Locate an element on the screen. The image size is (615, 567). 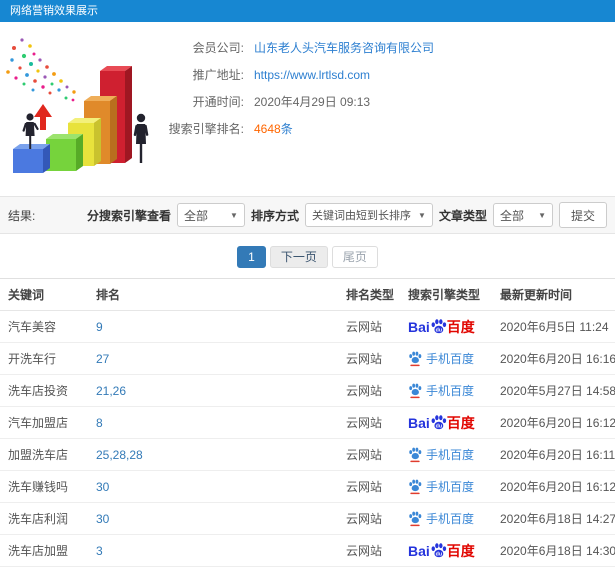
engine-cell: Bai du 百度 is located at coordinates (446, 422).